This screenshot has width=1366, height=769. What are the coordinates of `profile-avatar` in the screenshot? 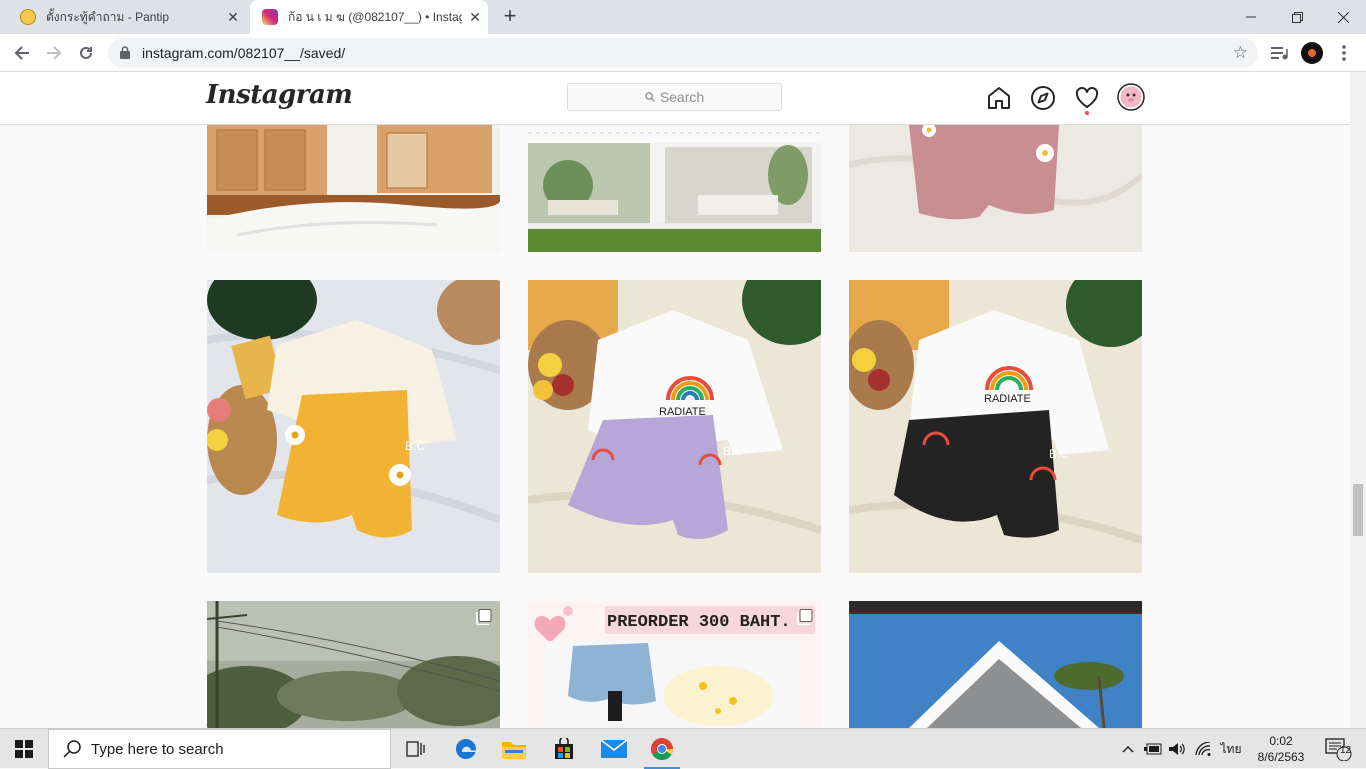 It's located at (1131, 97).